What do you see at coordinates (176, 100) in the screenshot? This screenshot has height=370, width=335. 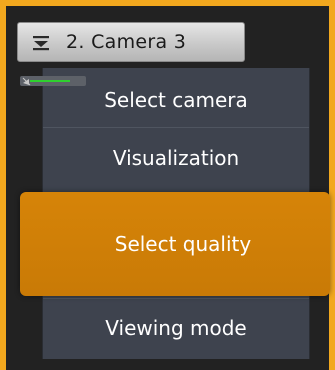 I see `menu-item-label: Select camera` at bounding box center [176, 100].